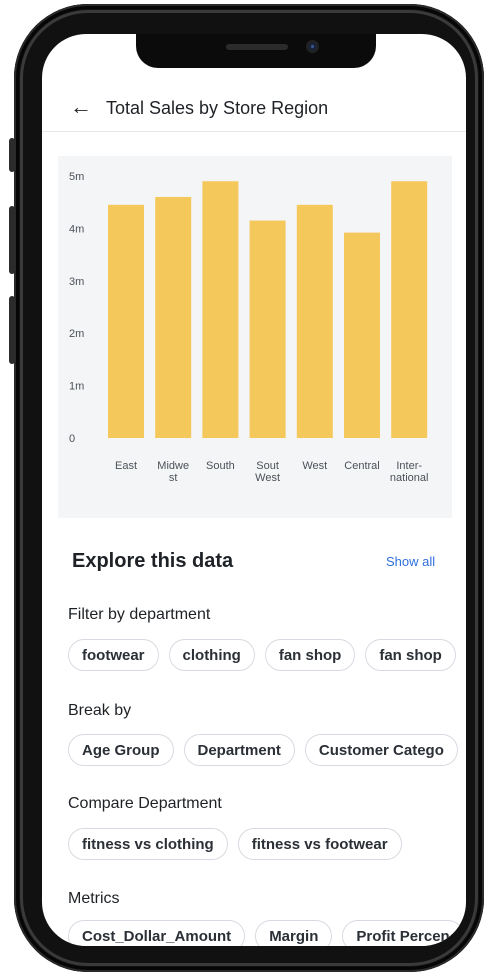  I want to click on chip-department: Department, so click(239, 750).